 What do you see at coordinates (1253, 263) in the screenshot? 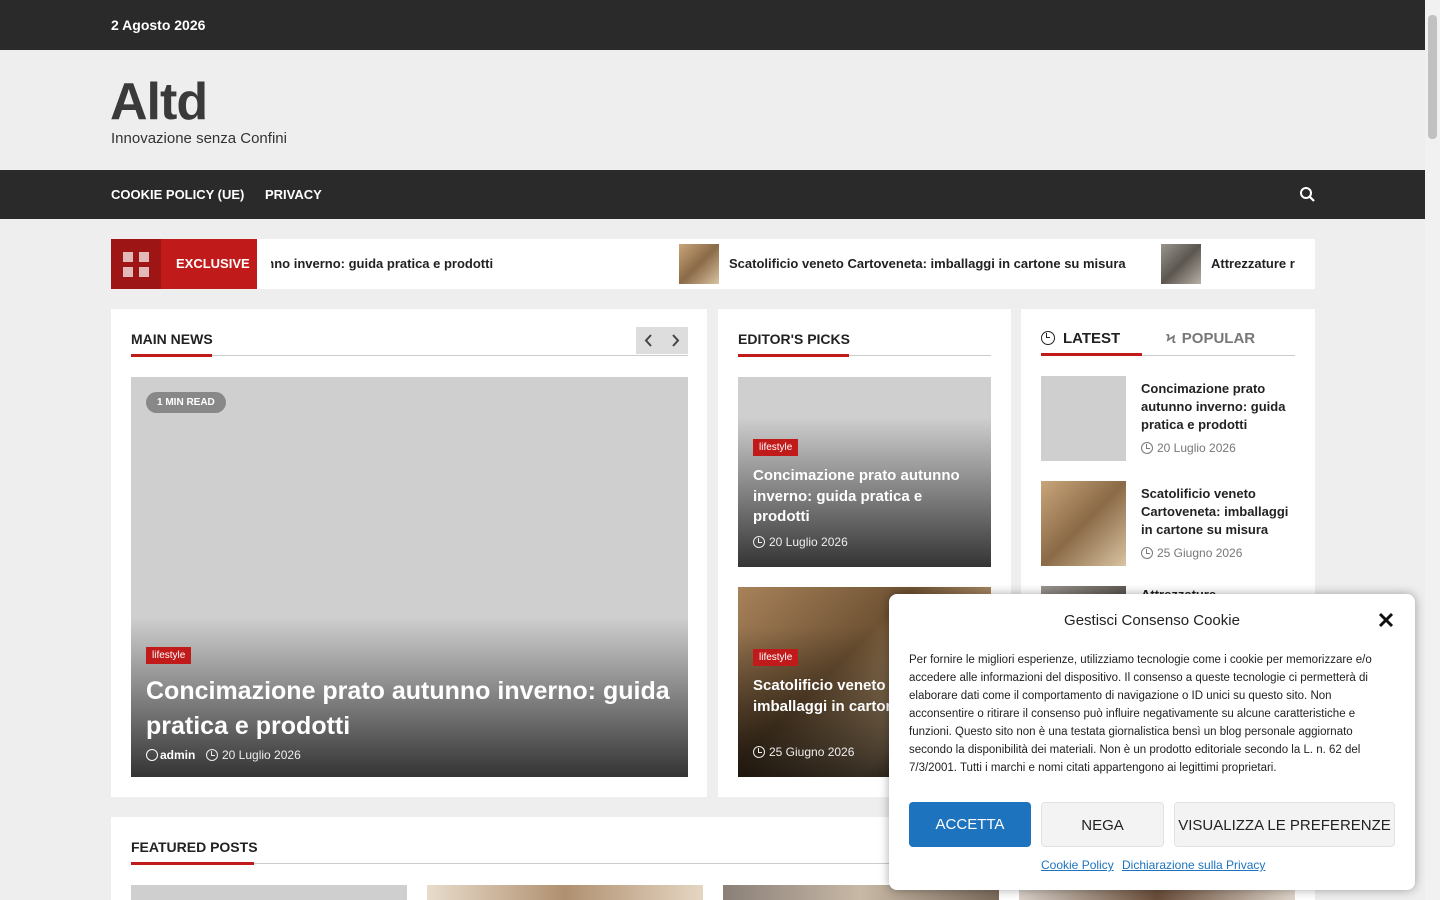
I see `ticker-item-title: Attrezzature r` at bounding box center [1253, 263].